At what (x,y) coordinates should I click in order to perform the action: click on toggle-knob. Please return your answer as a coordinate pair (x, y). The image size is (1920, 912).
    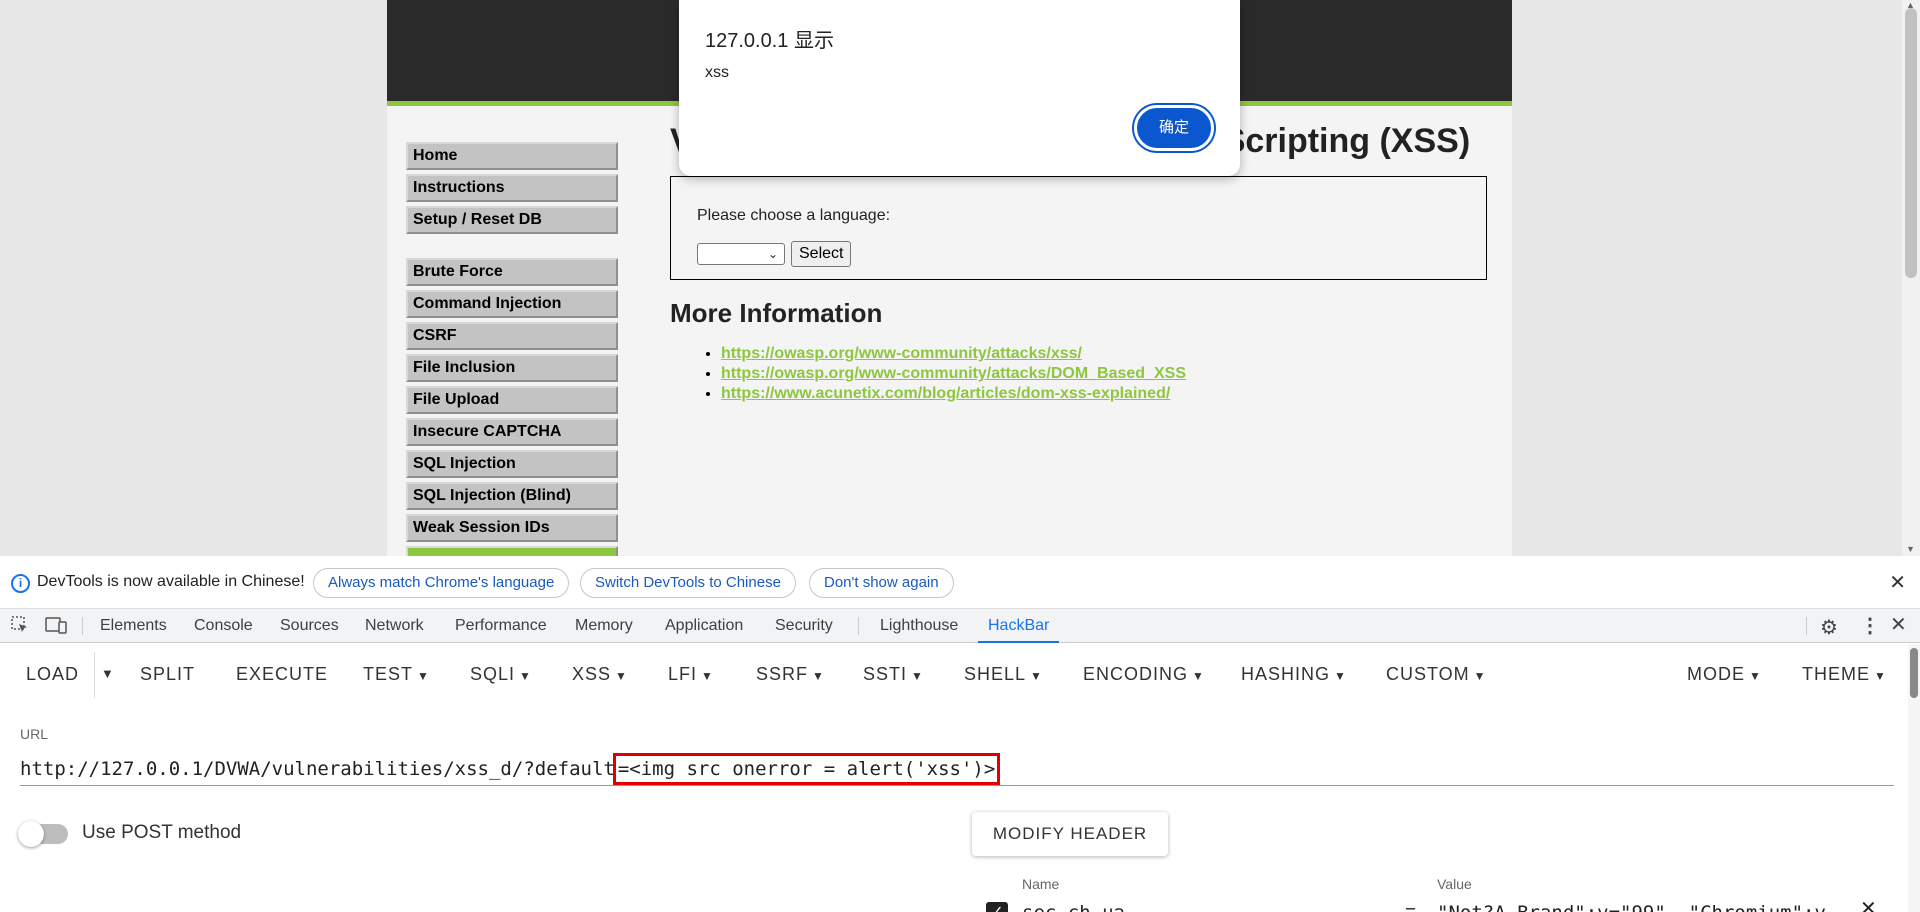
    Looking at the image, I should click on (31, 834).